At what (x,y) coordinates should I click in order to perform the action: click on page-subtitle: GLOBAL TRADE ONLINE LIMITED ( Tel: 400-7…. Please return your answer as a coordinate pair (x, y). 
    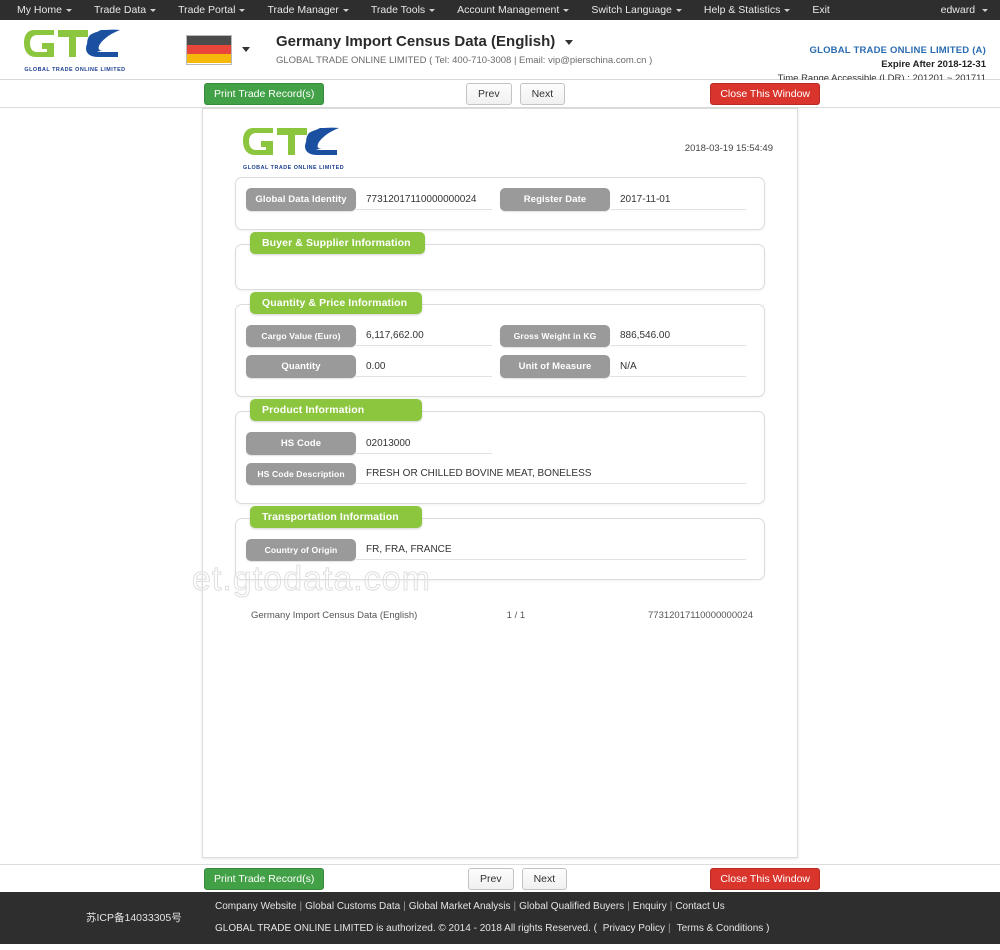
    Looking at the image, I should click on (464, 60).